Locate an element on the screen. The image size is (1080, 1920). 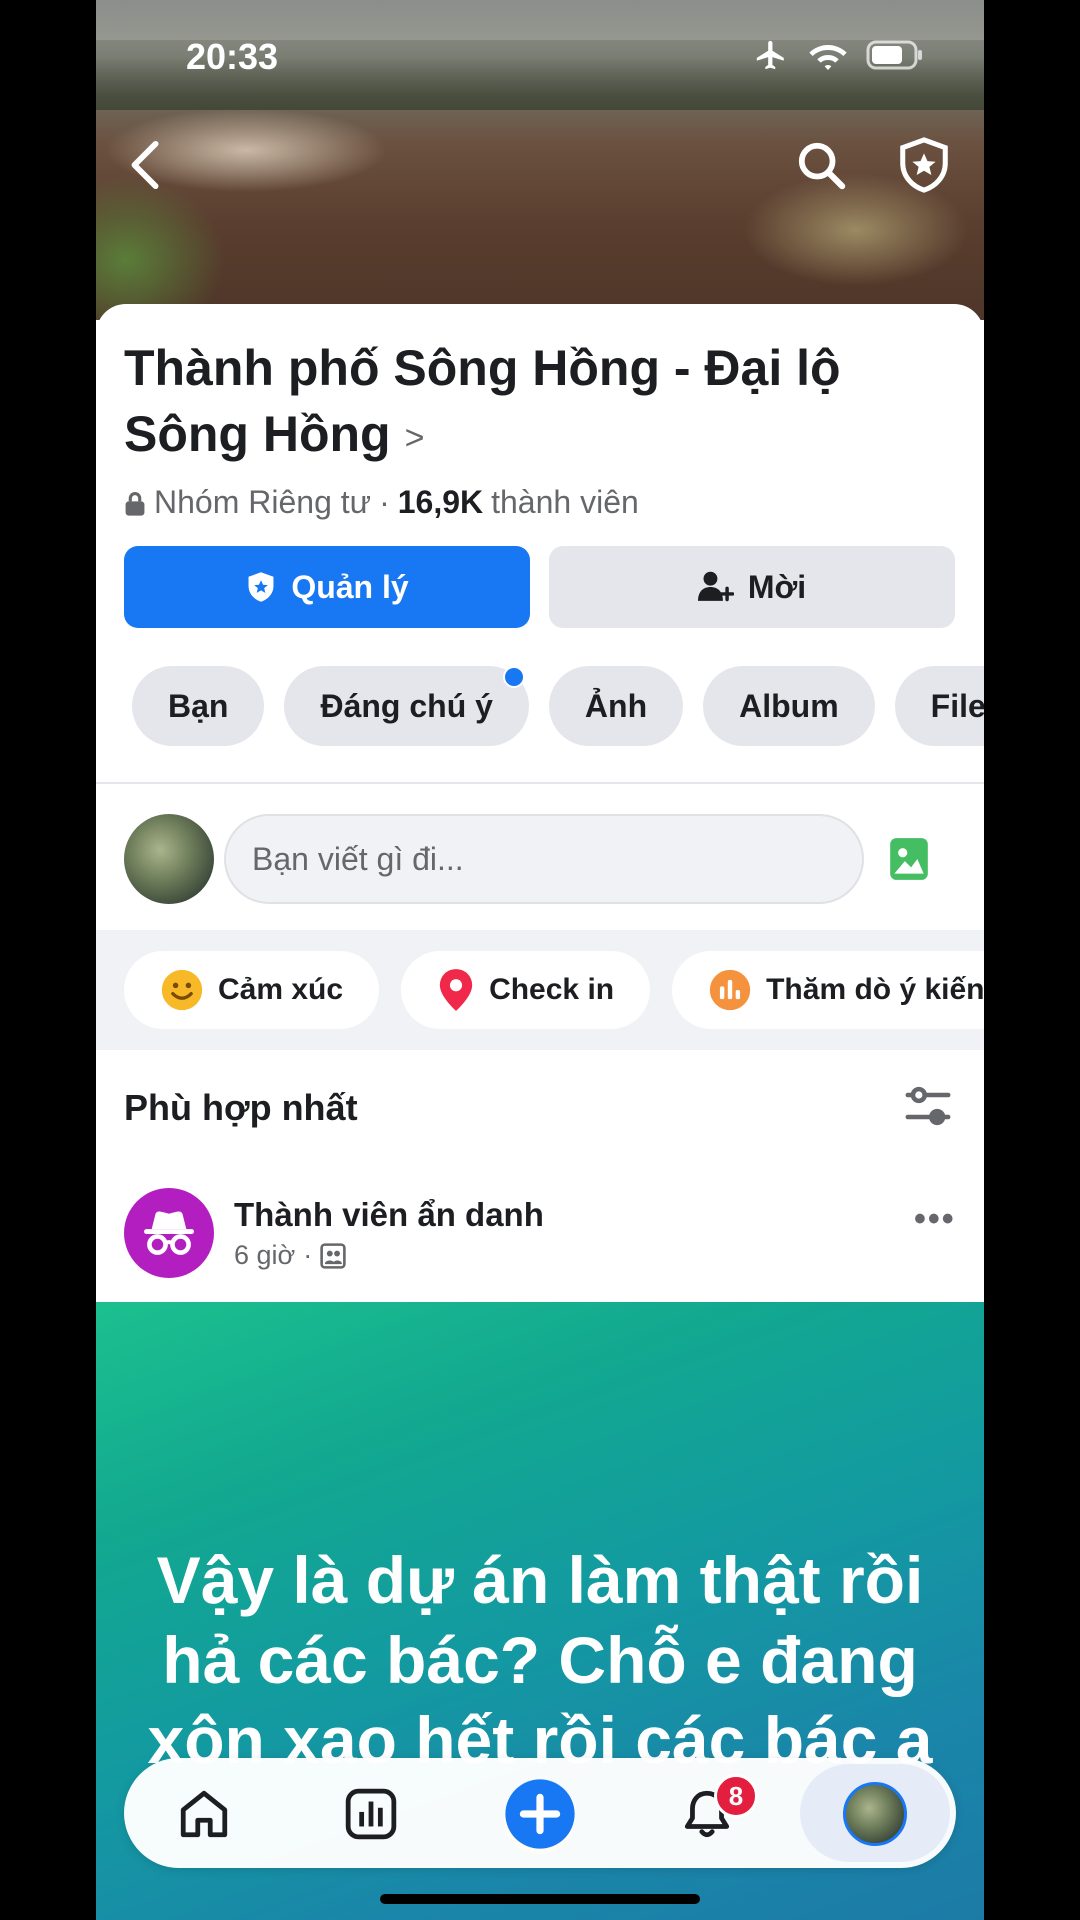
smiley-icon is located at coordinates (182, 990).